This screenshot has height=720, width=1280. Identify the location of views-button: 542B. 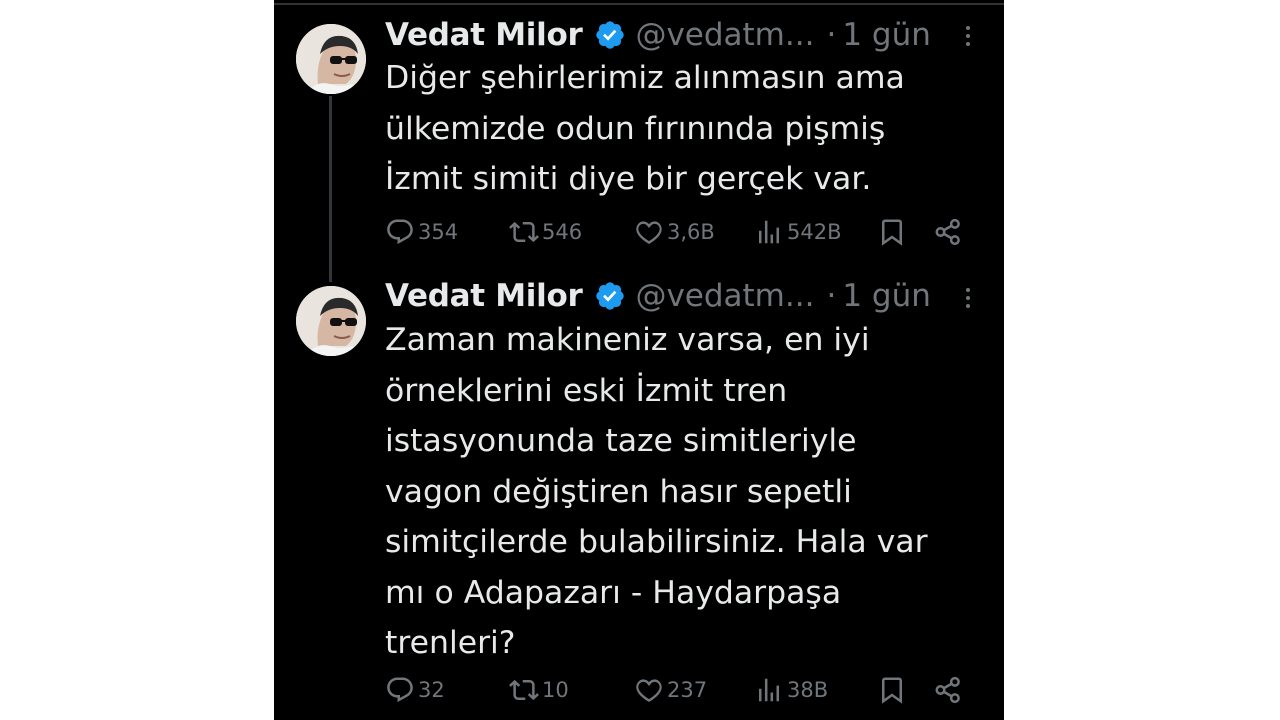
(798, 232).